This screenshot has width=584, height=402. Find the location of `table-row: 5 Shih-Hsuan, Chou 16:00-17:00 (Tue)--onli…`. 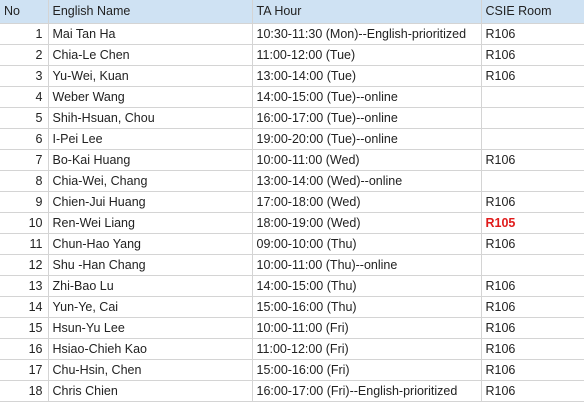

table-row: 5 Shih-Hsuan, Chou 16:00-17:00 (Tue)--onli… is located at coordinates (292, 118).